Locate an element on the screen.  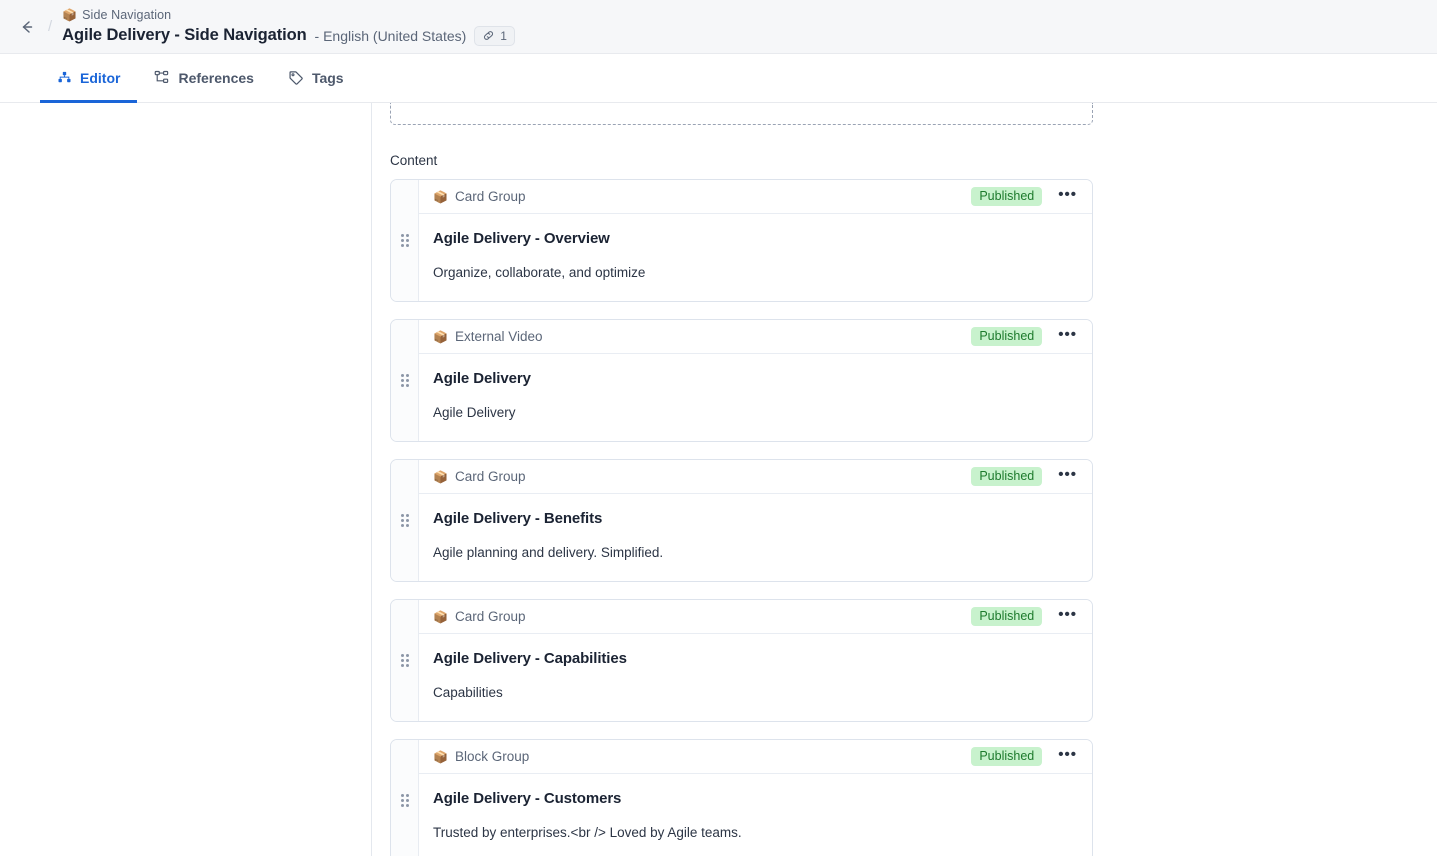
card-description: Capabilities is located at coordinates (468, 692).